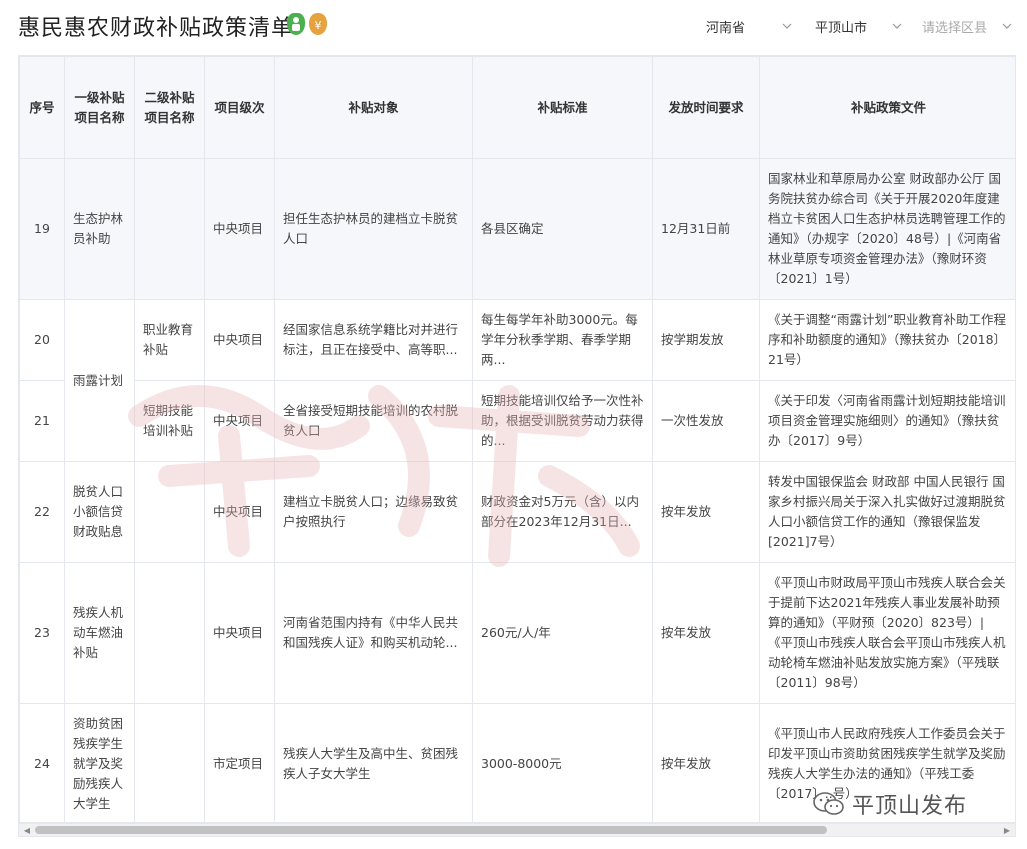 The width and height of the screenshot is (1027, 849). Describe the element at coordinates (955, 28) in the screenshot. I see `county-placeholder: 请选择区县` at that location.